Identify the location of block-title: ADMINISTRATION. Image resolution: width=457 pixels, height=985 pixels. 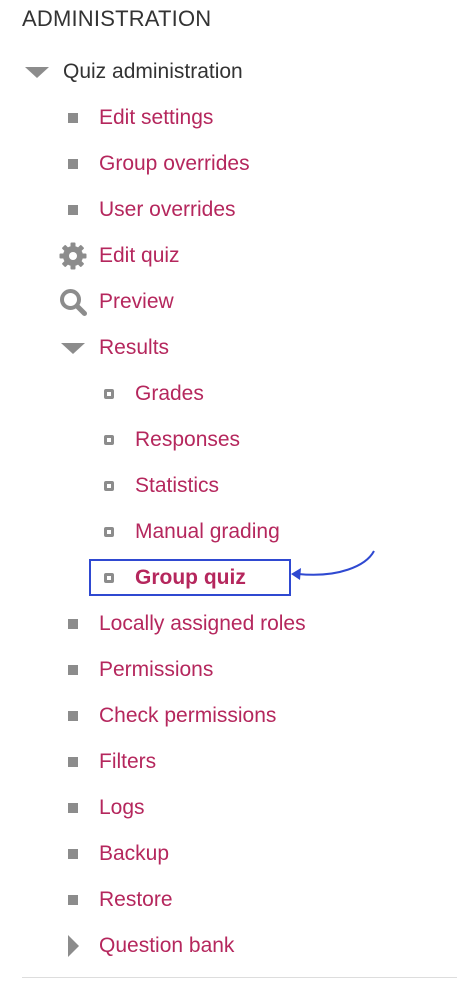
(117, 18).